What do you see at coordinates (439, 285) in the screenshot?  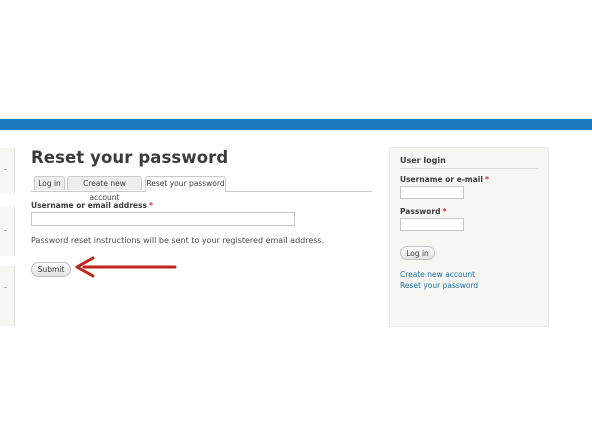 I see `reset-password-link: Reset your password` at bounding box center [439, 285].